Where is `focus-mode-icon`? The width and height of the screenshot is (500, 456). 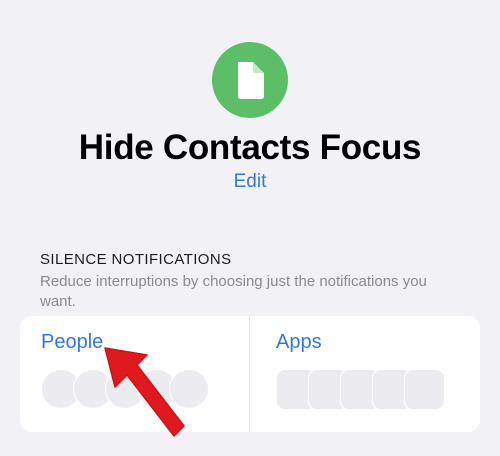
focus-mode-icon is located at coordinates (250, 80).